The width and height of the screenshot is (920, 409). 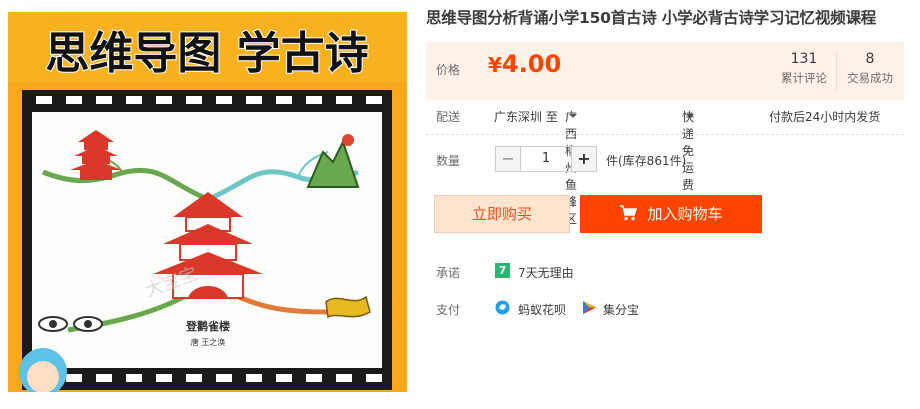 What do you see at coordinates (804, 68) in the screenshot?
I see `reviews-stat: 131 累计评论` at bounding box center [804, 68].